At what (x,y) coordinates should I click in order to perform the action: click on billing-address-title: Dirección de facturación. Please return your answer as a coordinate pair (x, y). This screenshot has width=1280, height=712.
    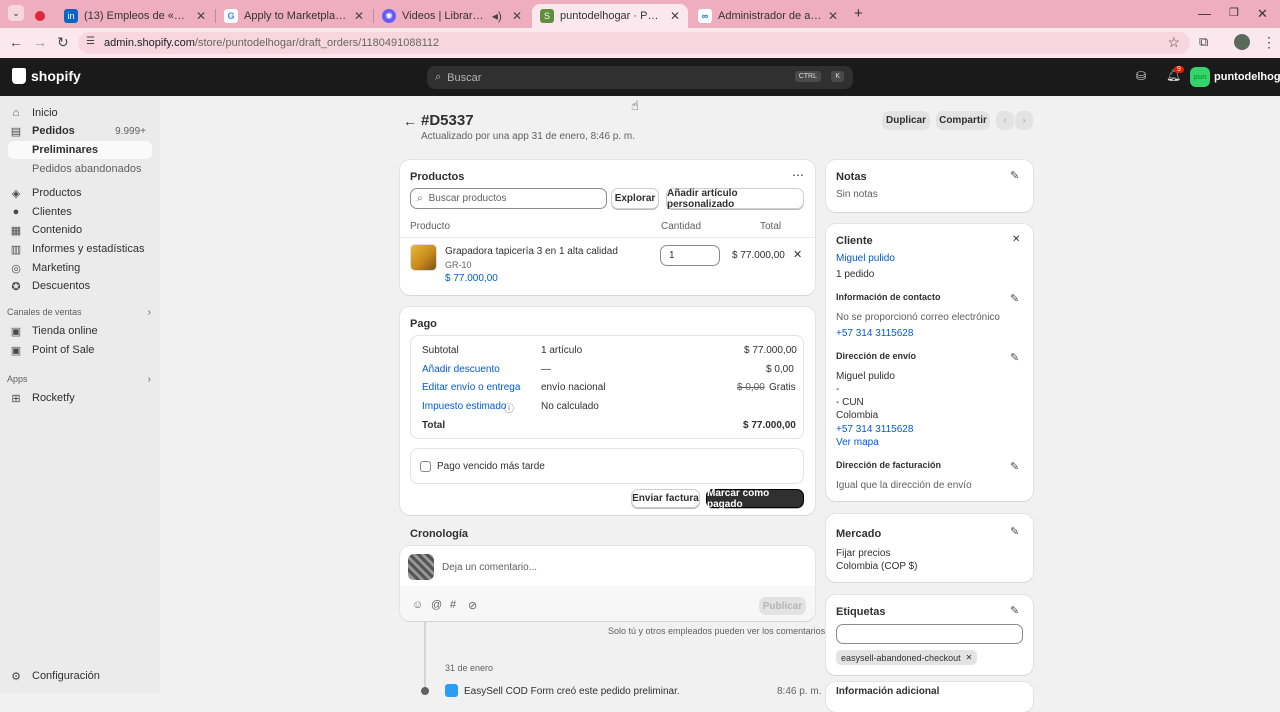
    Looking at the image, I should click on (889, 465).